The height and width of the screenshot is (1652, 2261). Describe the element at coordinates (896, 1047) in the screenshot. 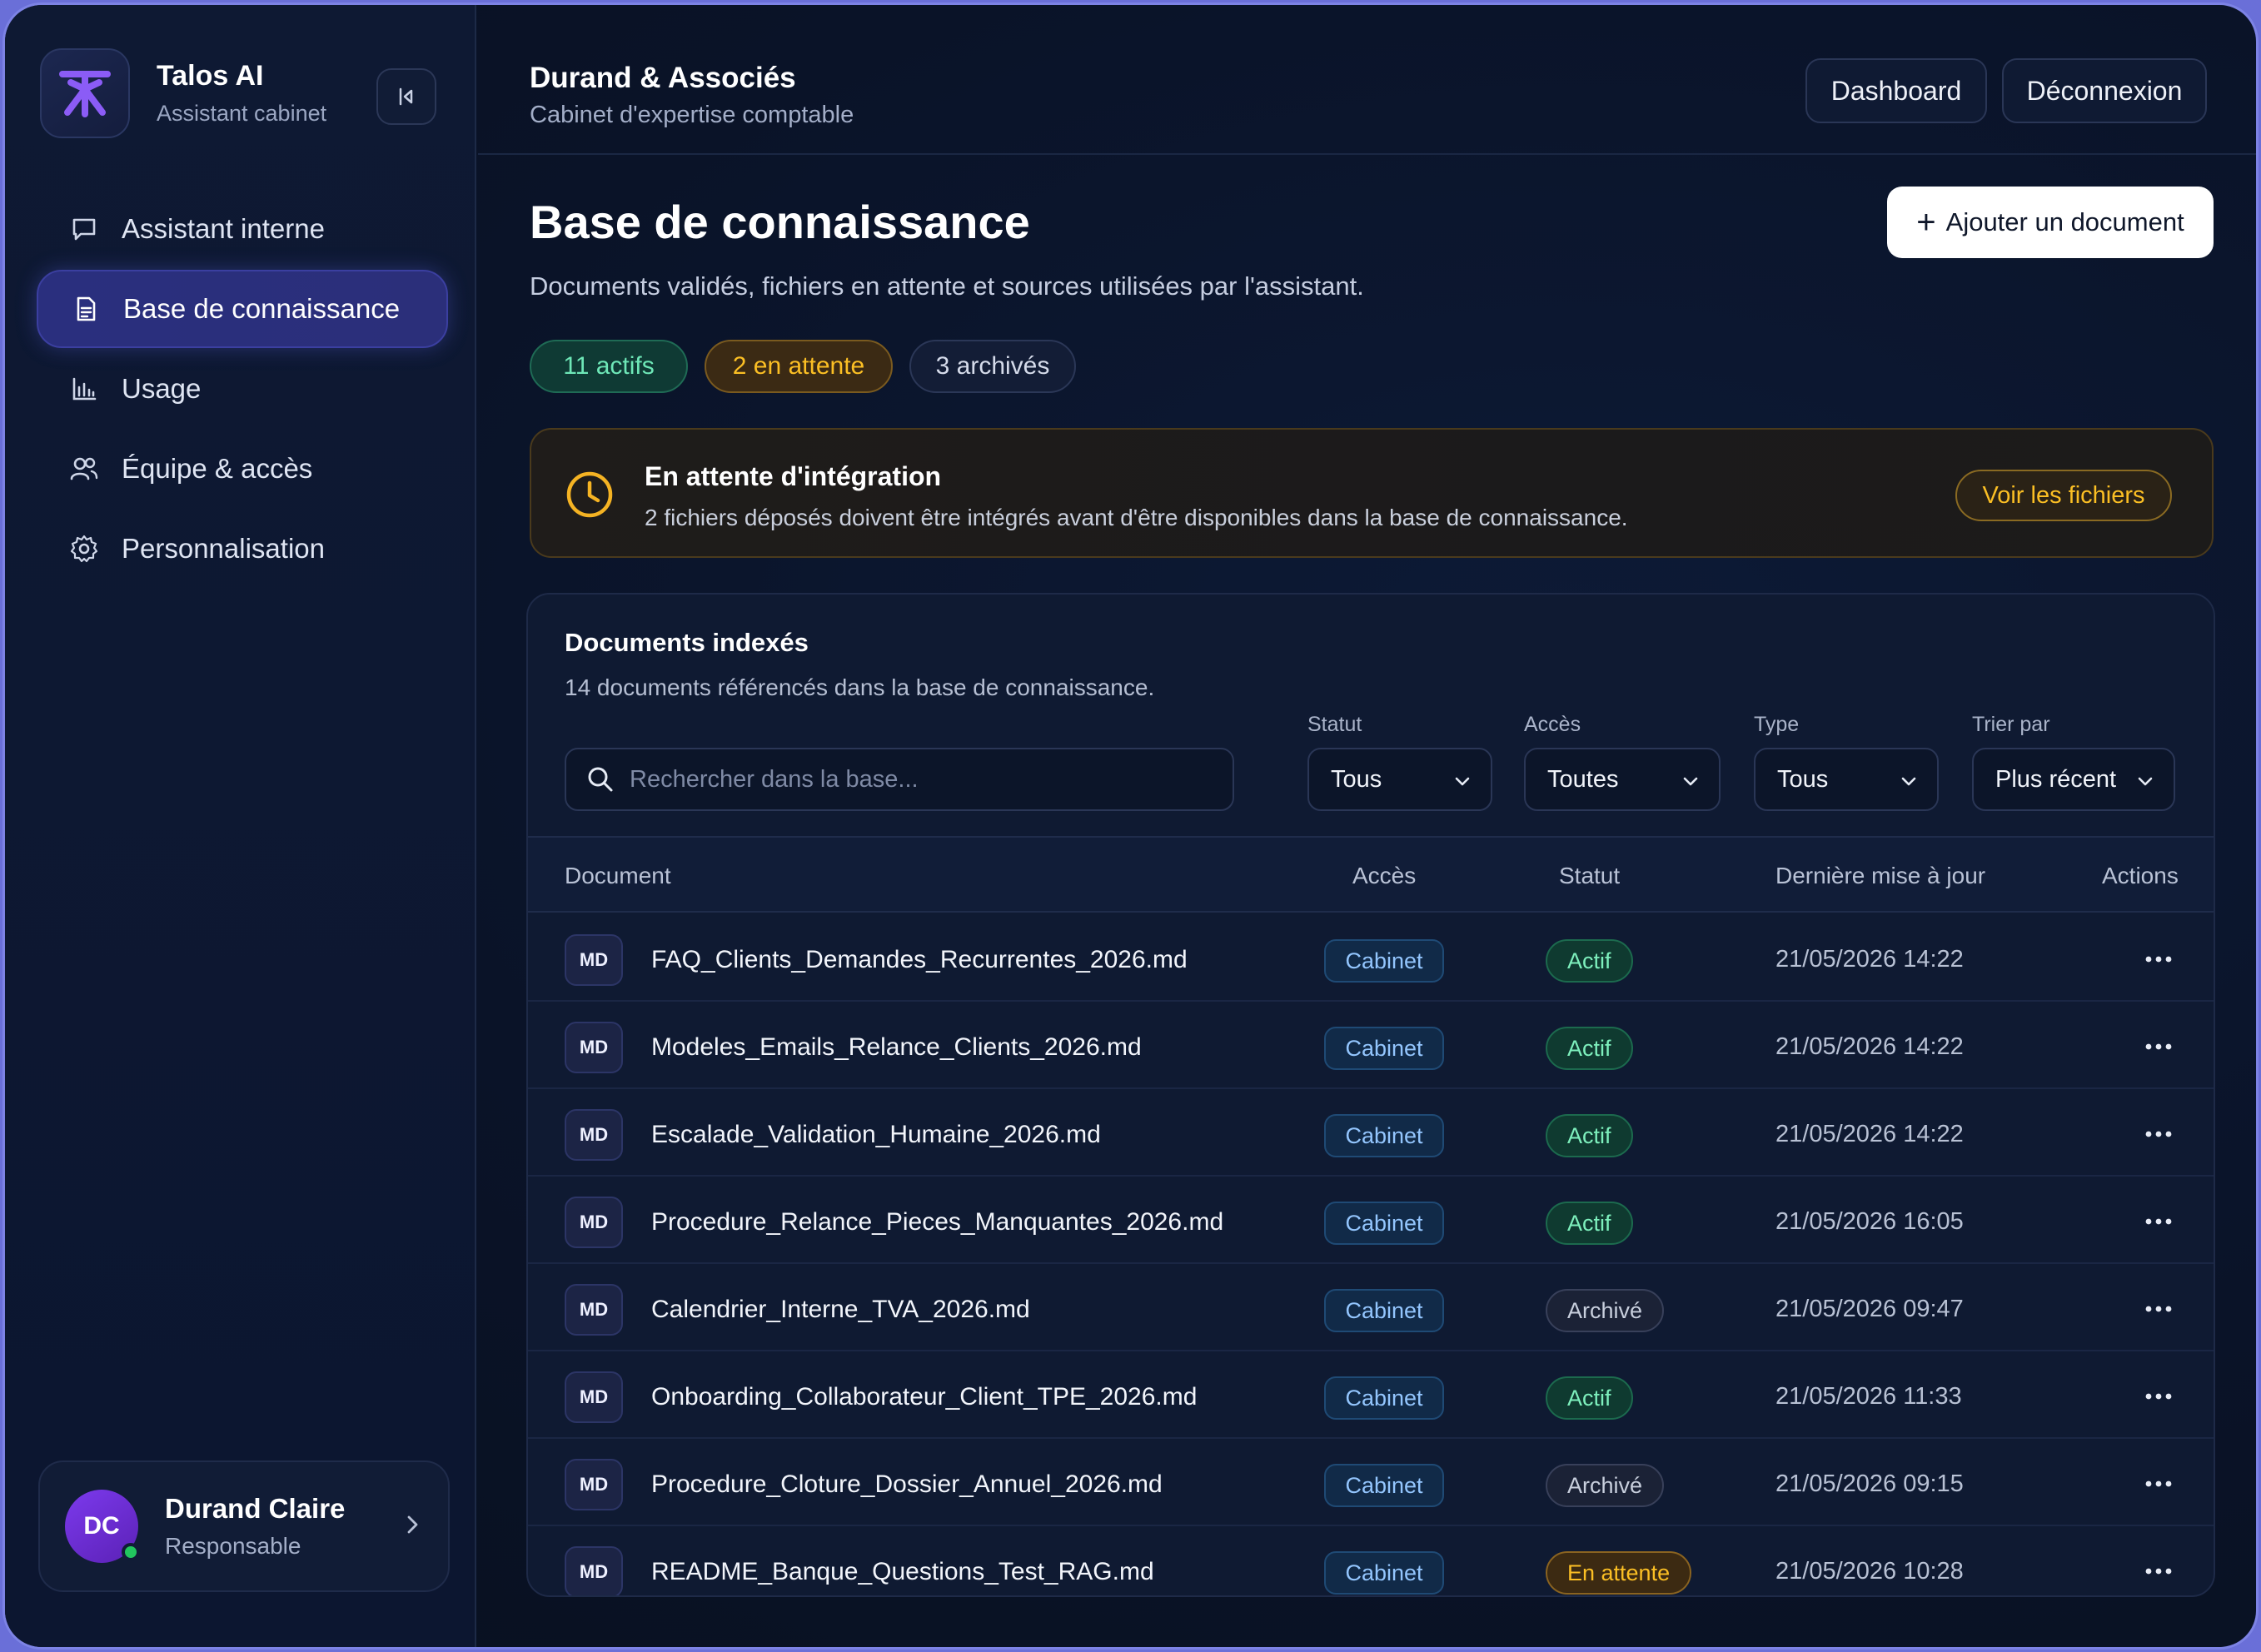

I see `document-name: Modeles_Emails_Relance_Clients_2026.md` at that location.